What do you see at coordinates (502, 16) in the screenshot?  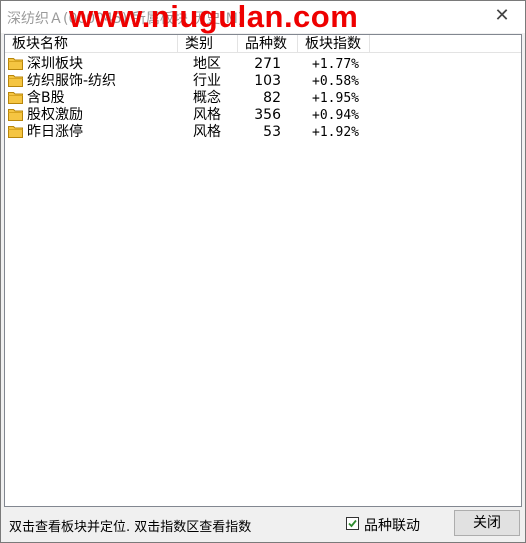 I see `close-icon: ✕` at bounding box center [502, 16].